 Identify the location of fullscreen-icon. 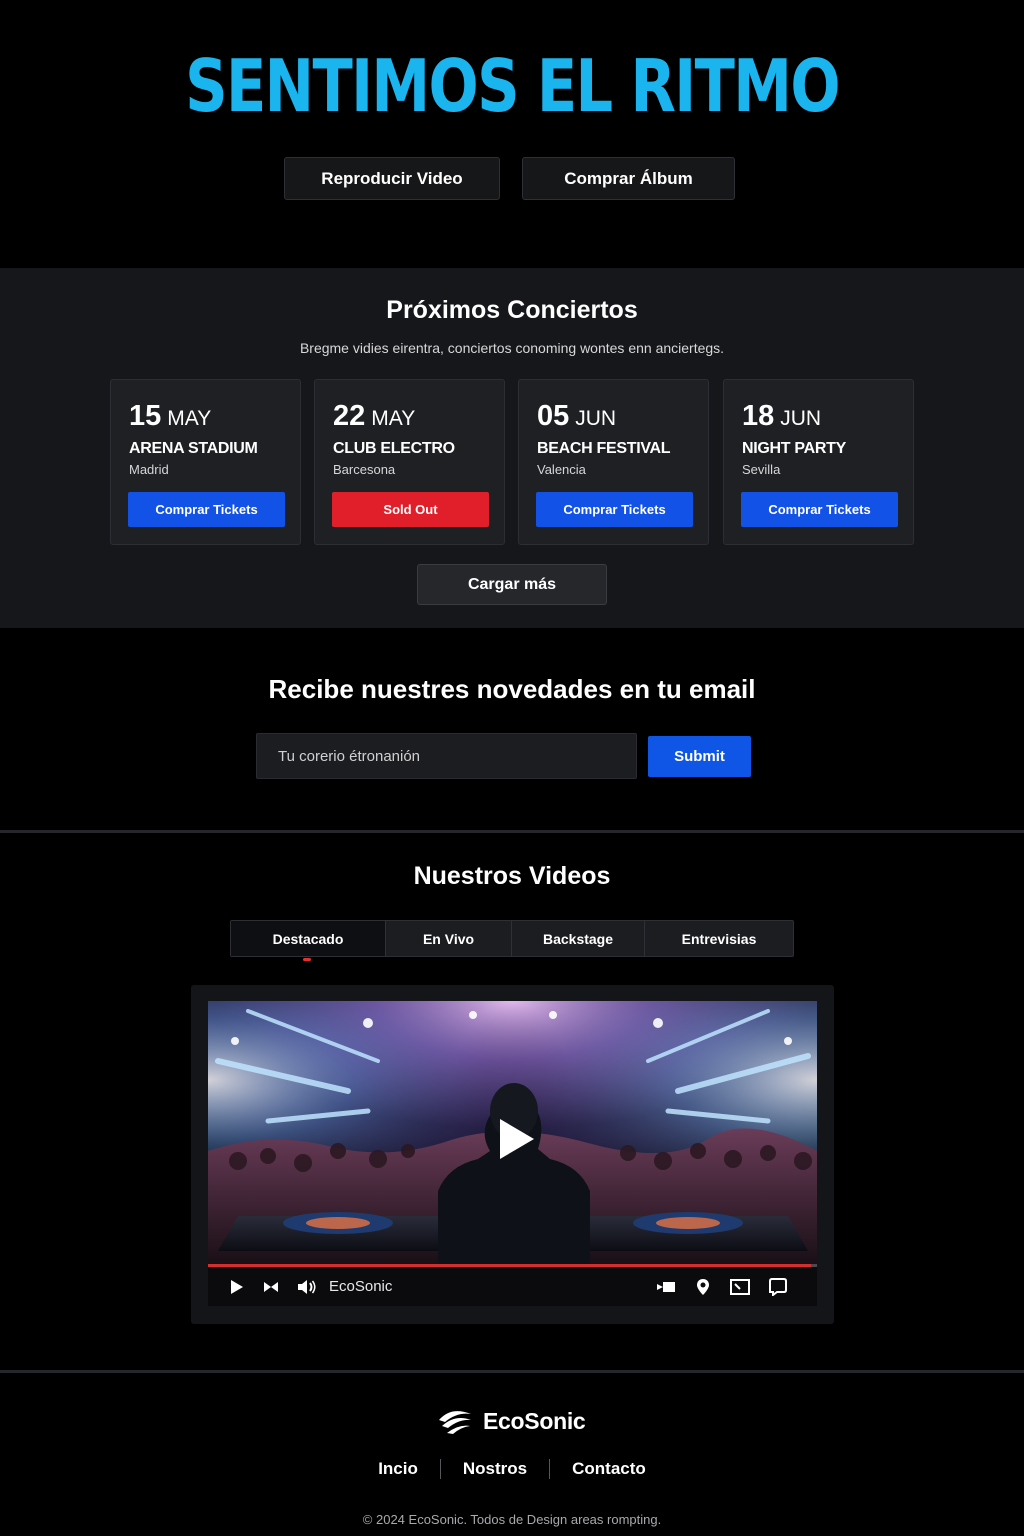
(778, 1286).